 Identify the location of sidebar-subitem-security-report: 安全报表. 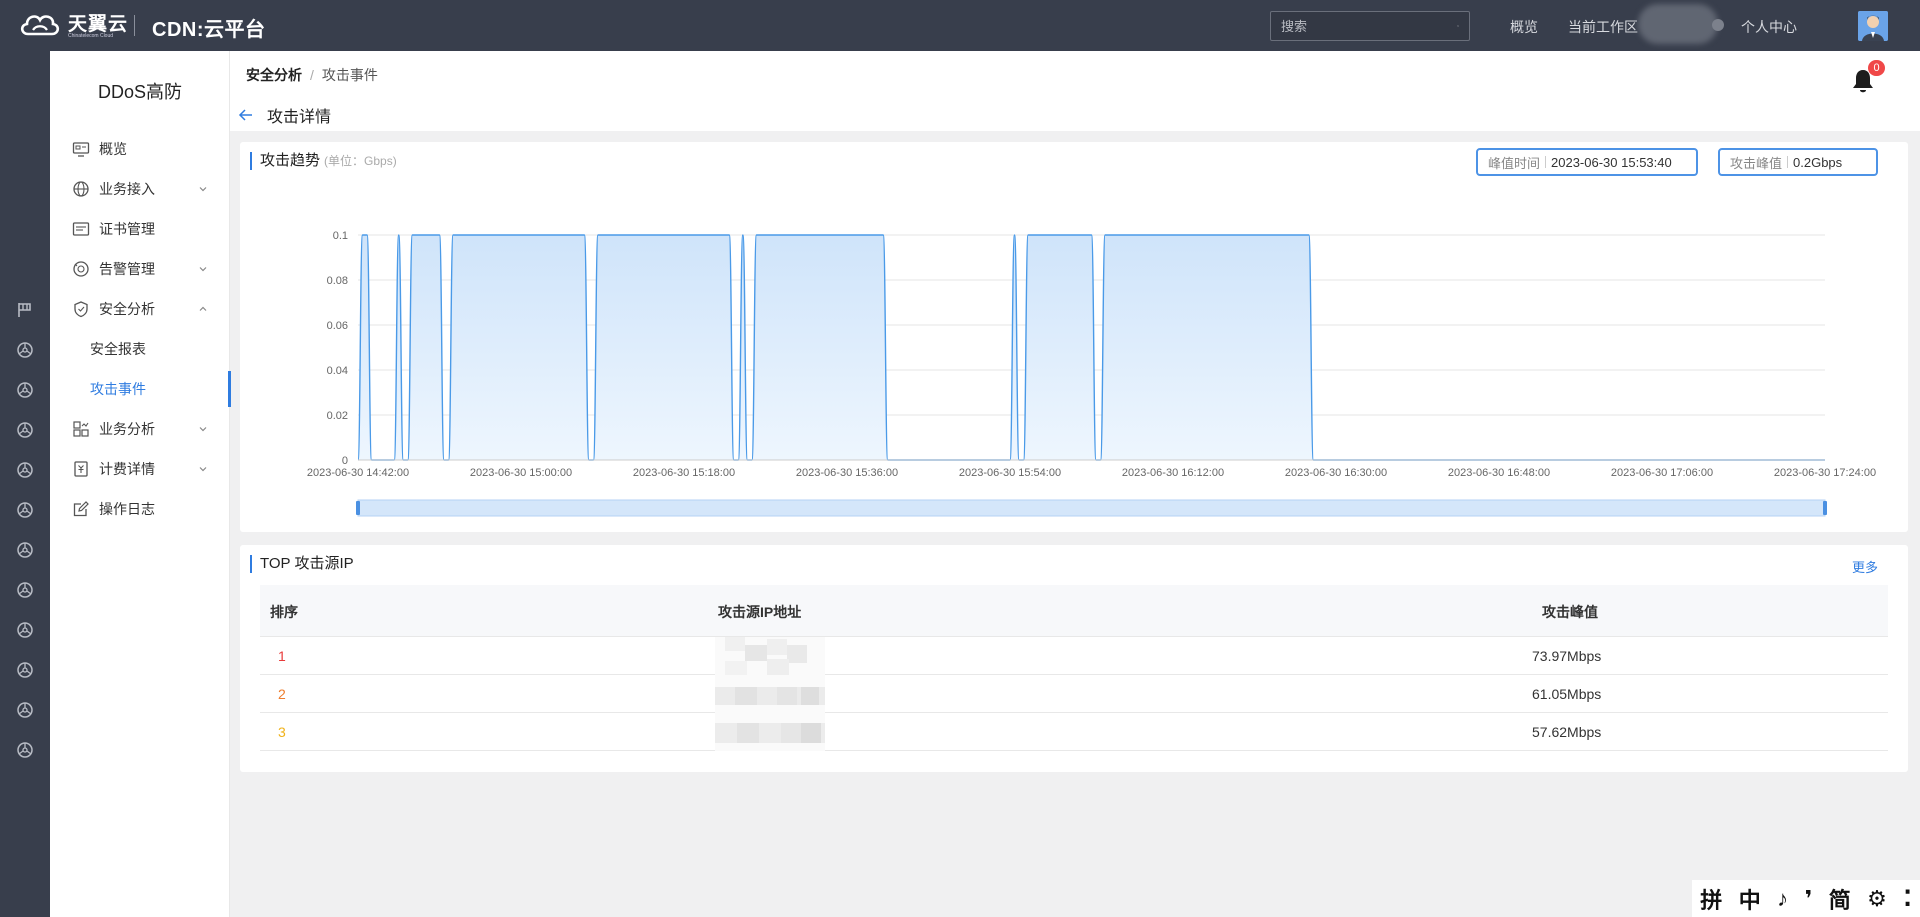
(140, 349).